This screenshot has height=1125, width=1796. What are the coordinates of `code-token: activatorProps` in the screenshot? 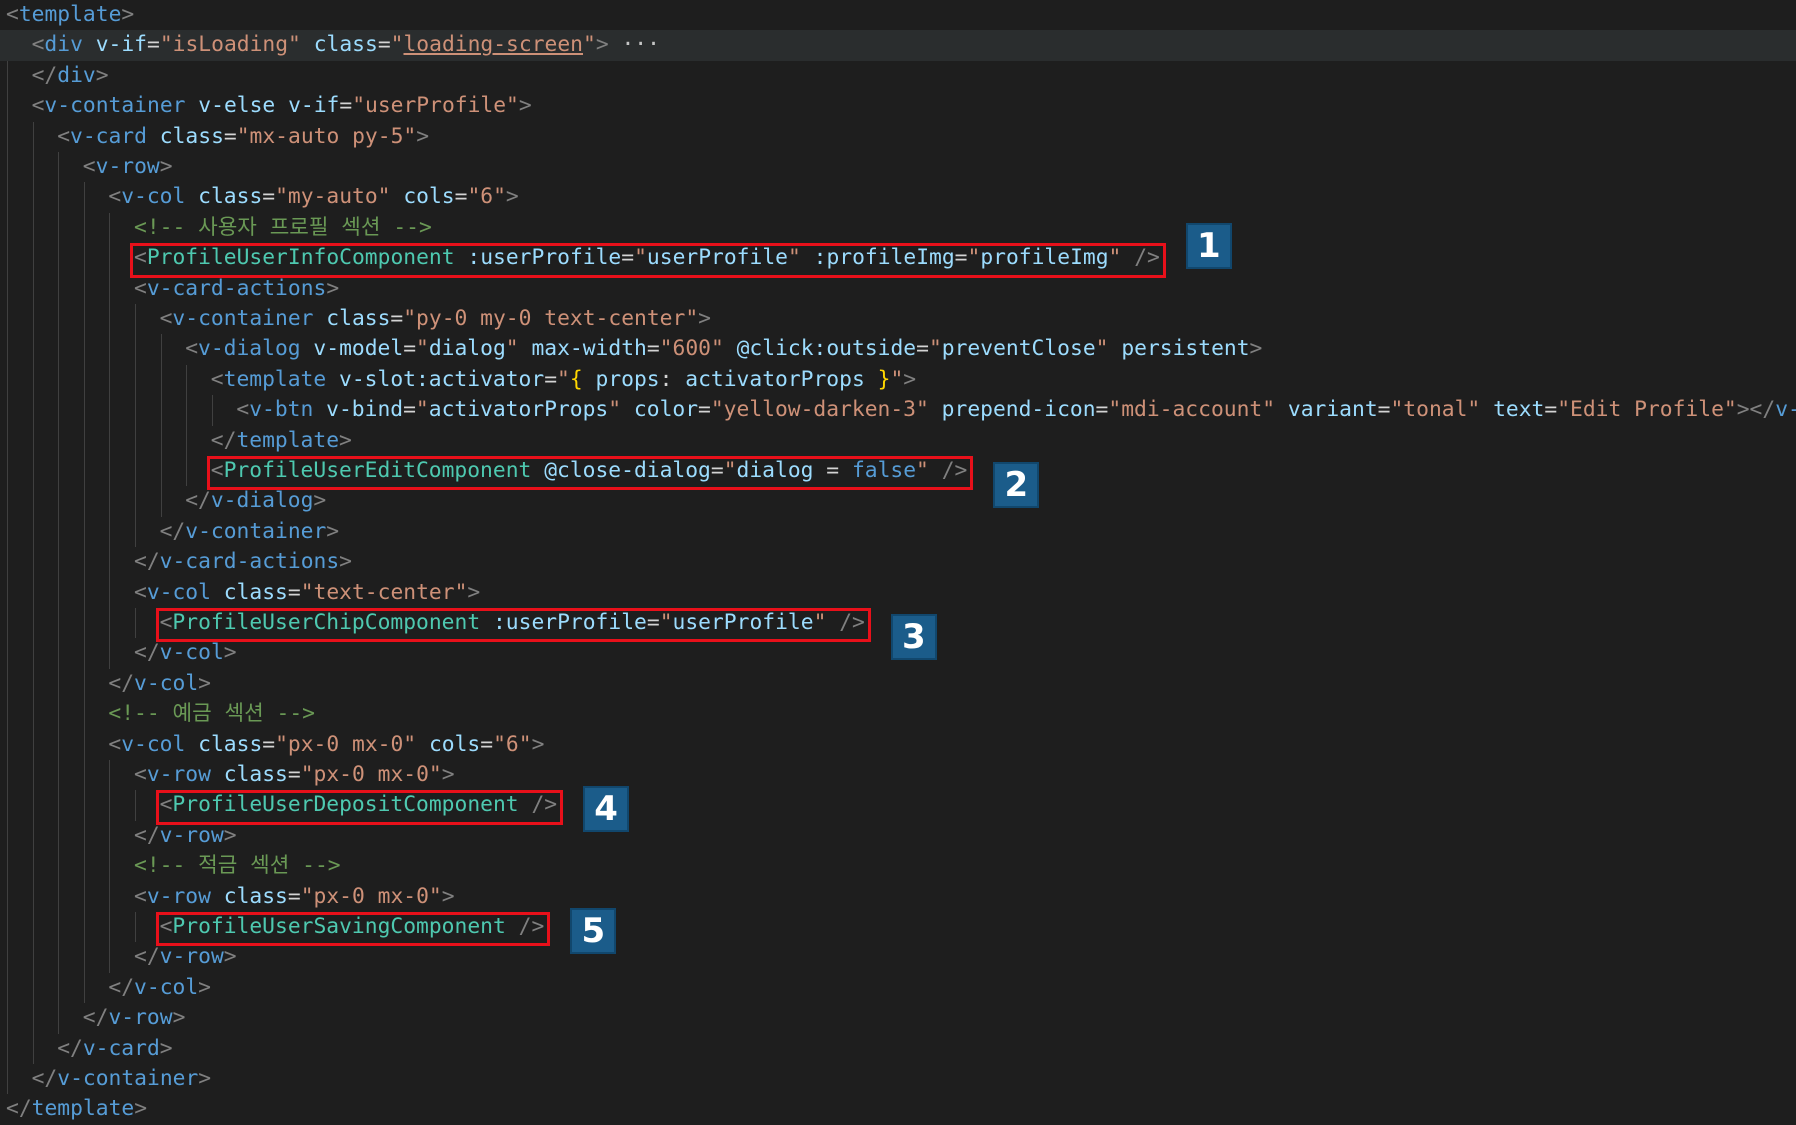 It's located at (775, 379).